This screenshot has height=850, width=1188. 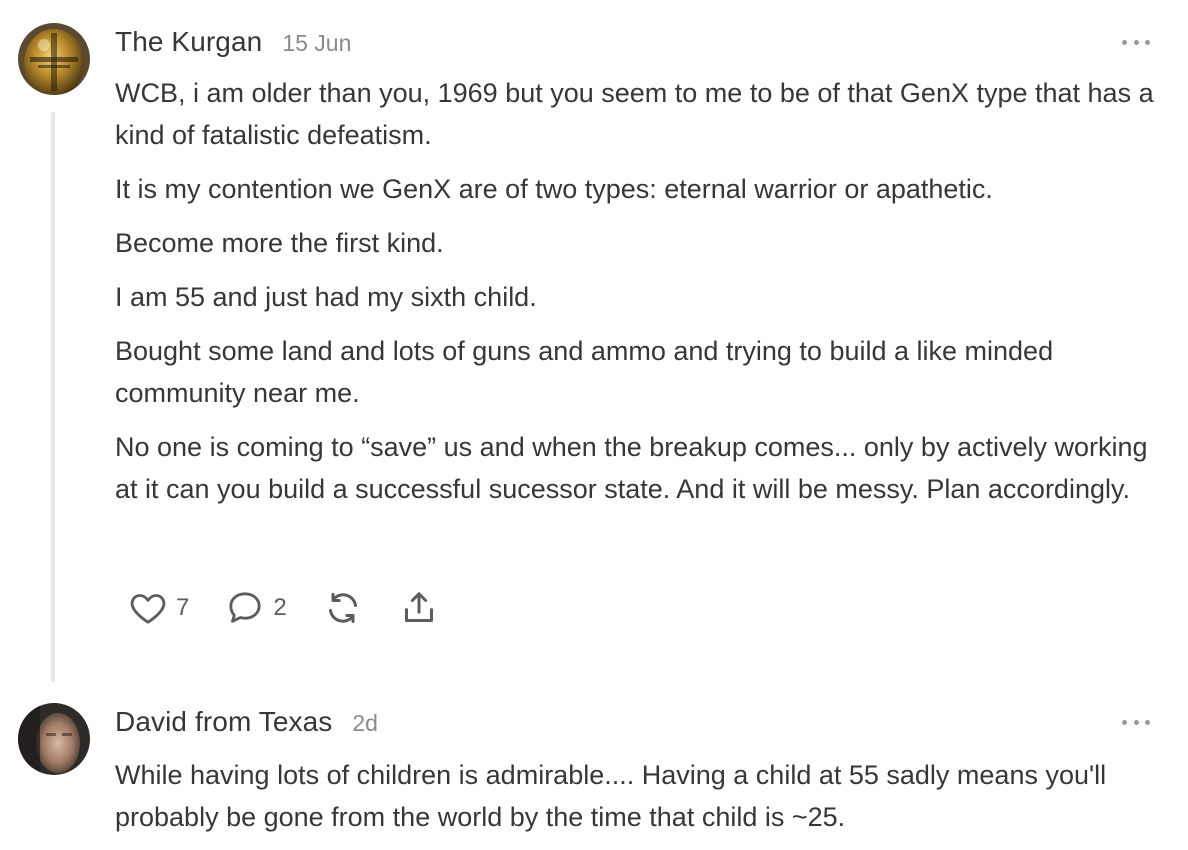 I want to click on share-button, so click(x=419, y=608).